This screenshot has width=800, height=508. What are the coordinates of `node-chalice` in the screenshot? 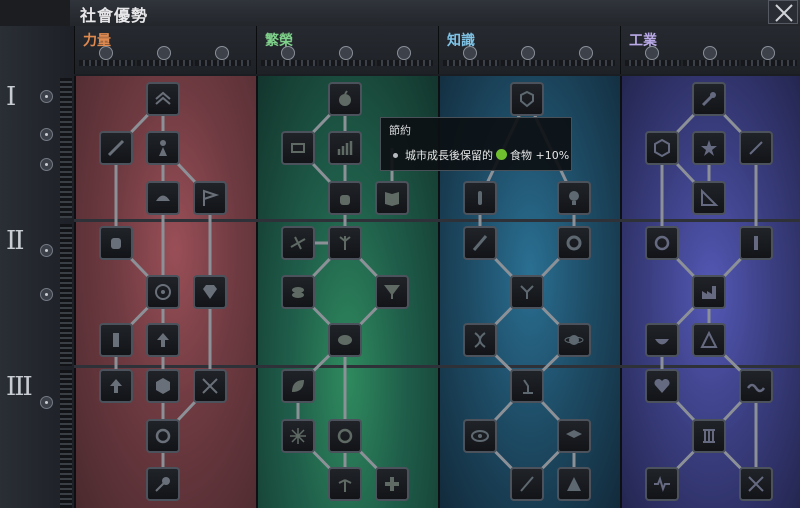 It's located at (392, 292).